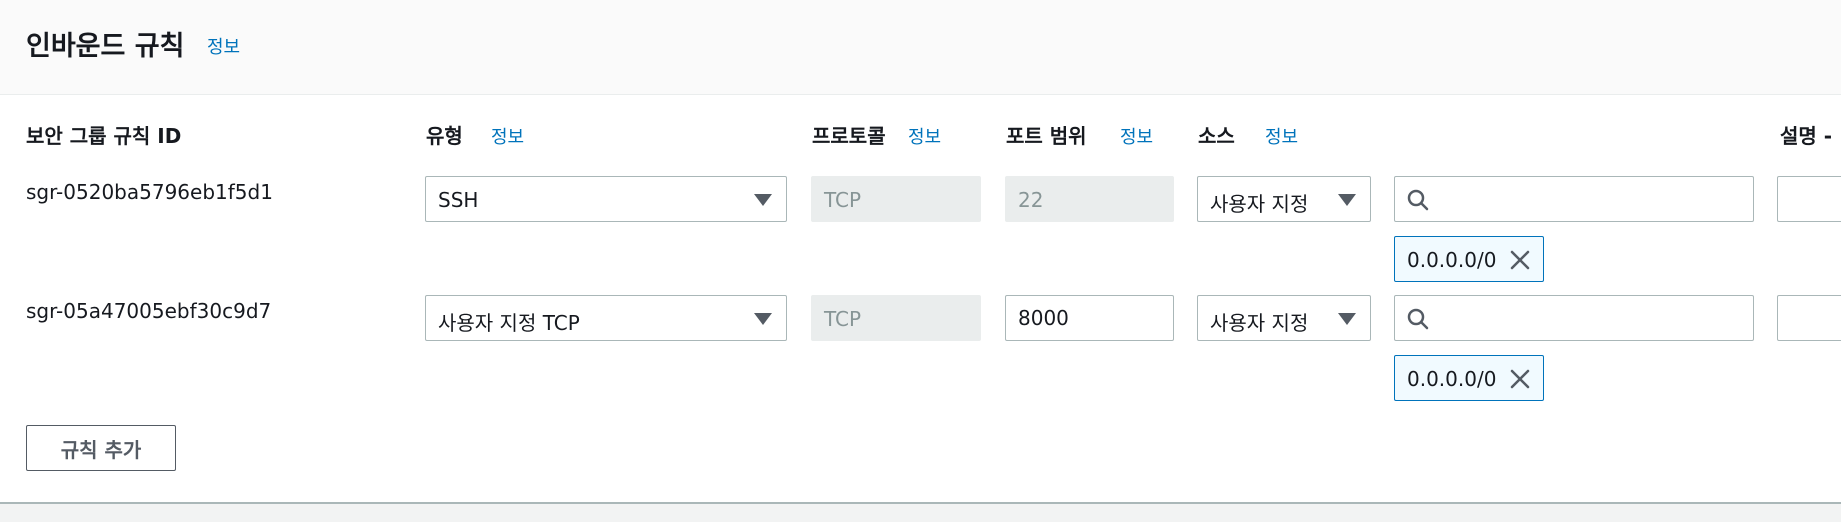 The width and height of the screenshot is (1841, 522). What do you see at coordinates (1046, 136) in the screenshot?
I see `column-header-port-range: 포트 범위` at bounding box center [1046, 136].